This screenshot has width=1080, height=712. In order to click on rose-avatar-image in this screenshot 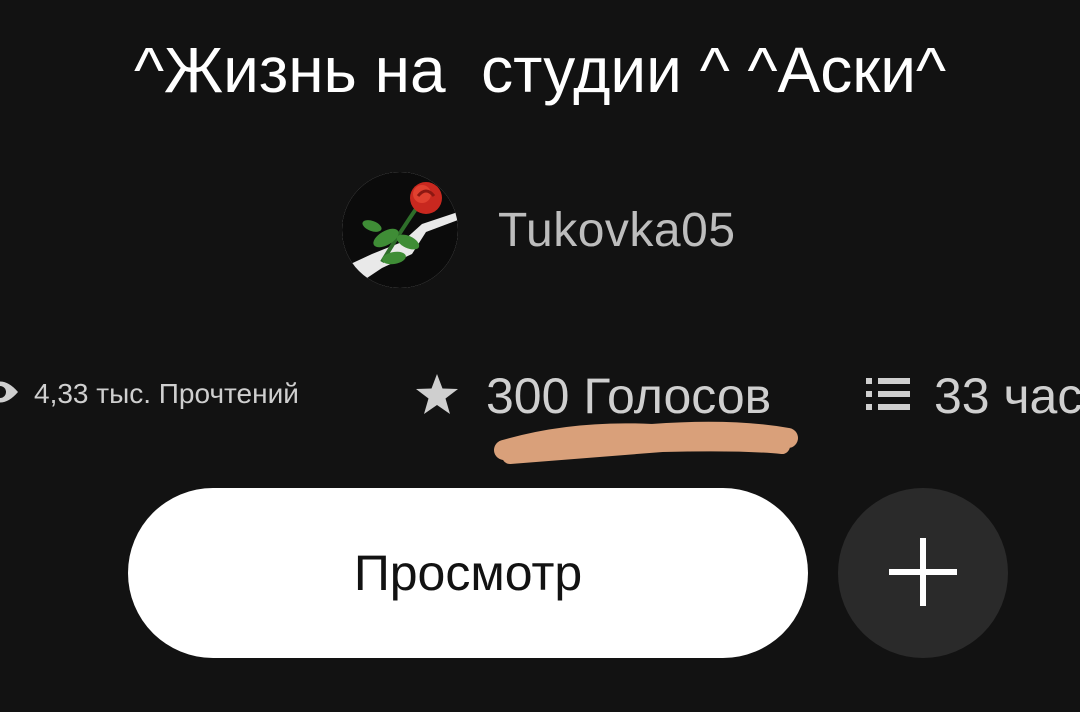, I will do `click(400, 230)`.